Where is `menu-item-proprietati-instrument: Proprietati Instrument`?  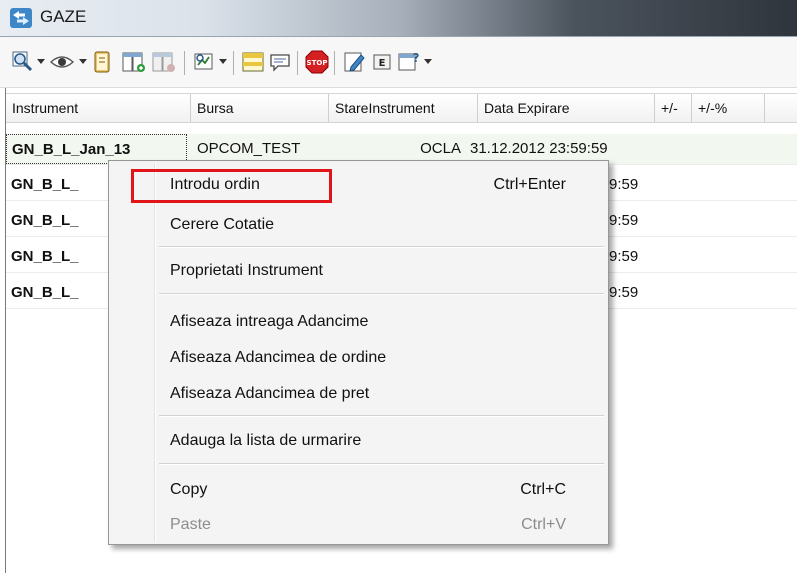
menu-item-proprietati-instrument: Proprietati Instrument is located at coordinates (358, 271).